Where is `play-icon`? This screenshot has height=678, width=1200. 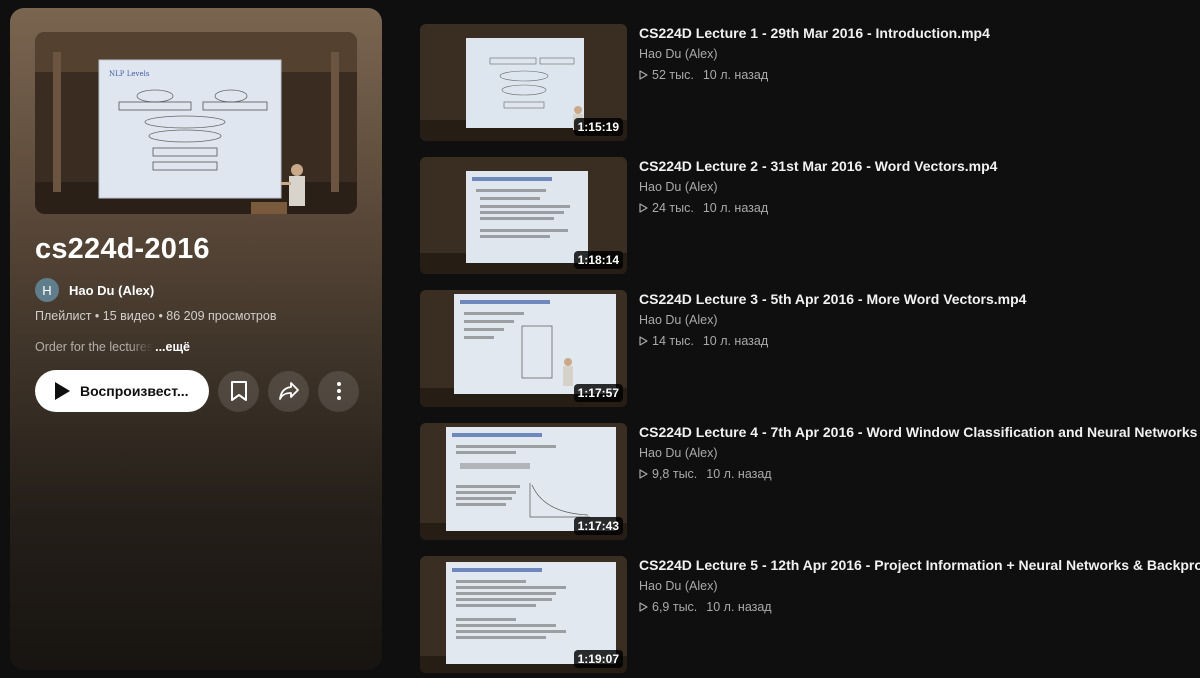 play-icon is located at coordinates (62, 391).